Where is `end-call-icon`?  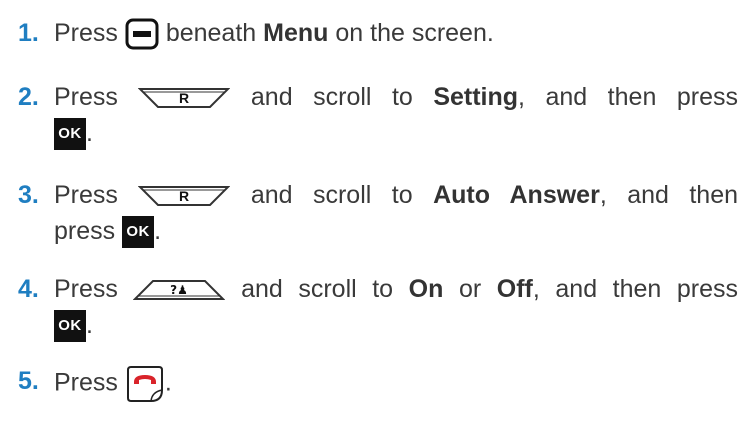 end-call-icon is located at coordinates (145, 384).